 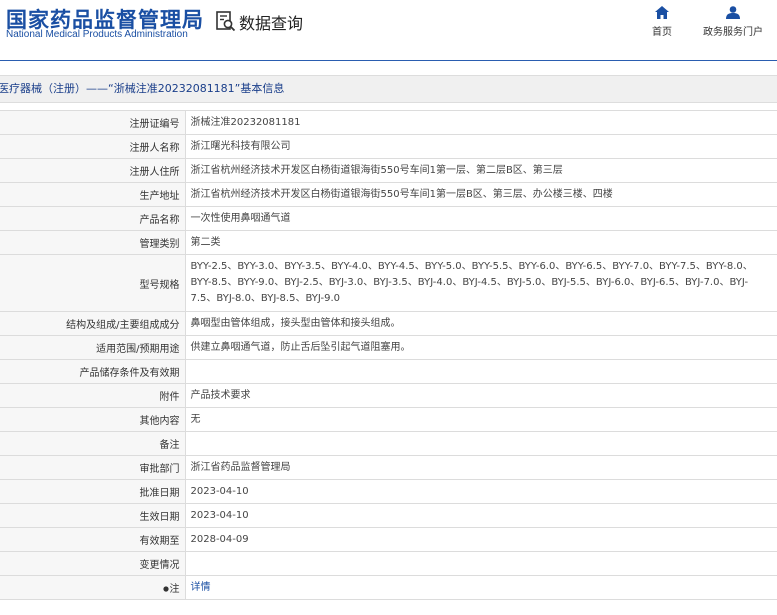 I want to click on row-label: 生产地址, so click(x=93, y=194).